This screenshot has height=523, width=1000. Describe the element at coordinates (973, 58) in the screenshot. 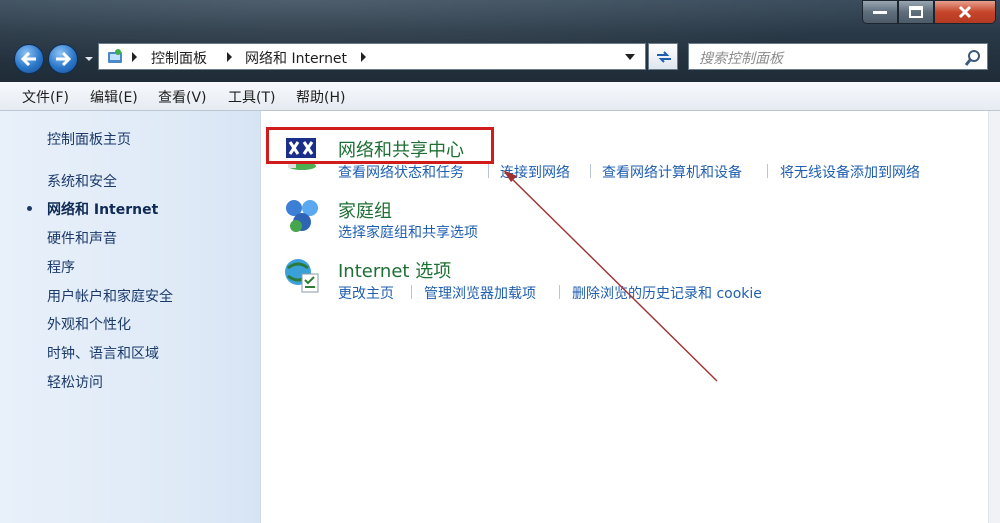

I see `search-icon` at that location.